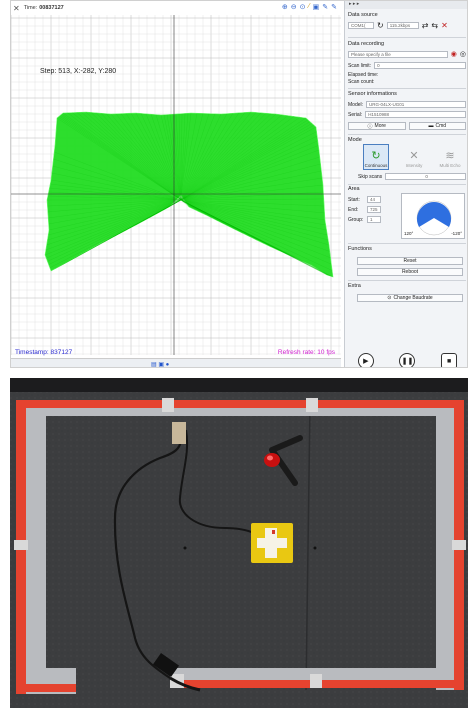 The height and width of the screenshot is (708, 476). I want to click on playback-controls: ▶ ❚❚ ■, so click(406, 360).